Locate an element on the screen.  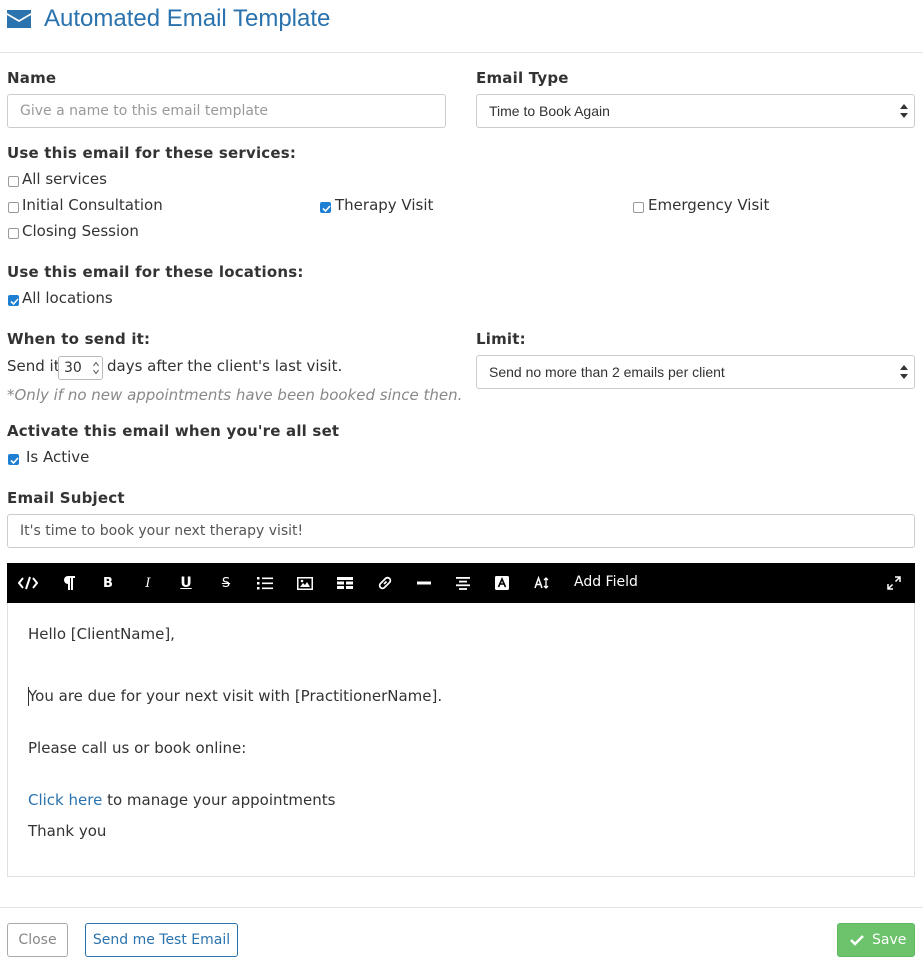
bold-icon: B is located at coordinates (108, 583).